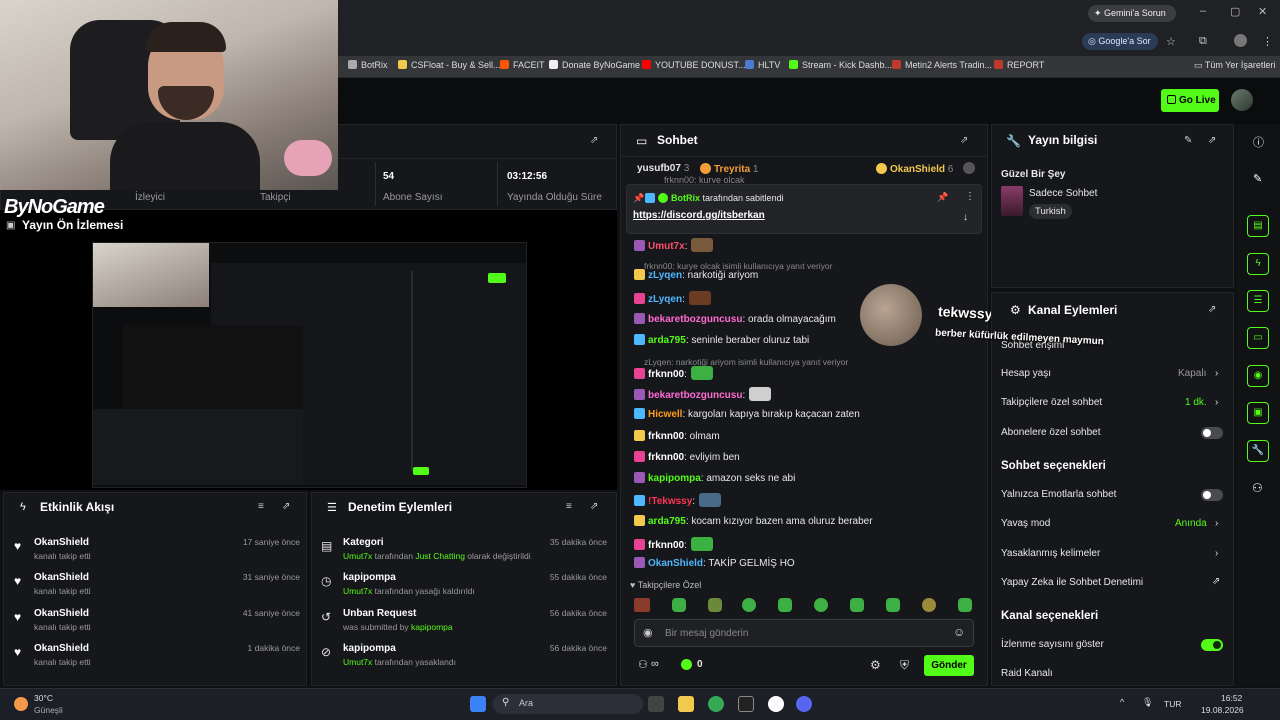 The width and height of the screenshot is (1280, 720). What do you see at coordinates (1216, 581) in the screenshot?
I see `external-link-icon: ⇗` at bounding box center [1216, 581].